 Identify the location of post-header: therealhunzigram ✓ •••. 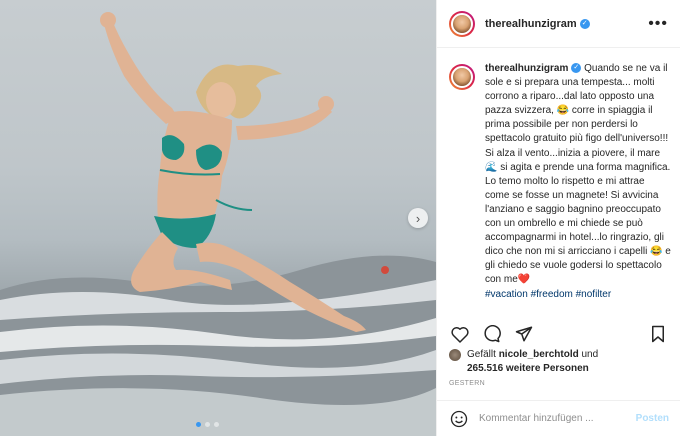
(558, 24).